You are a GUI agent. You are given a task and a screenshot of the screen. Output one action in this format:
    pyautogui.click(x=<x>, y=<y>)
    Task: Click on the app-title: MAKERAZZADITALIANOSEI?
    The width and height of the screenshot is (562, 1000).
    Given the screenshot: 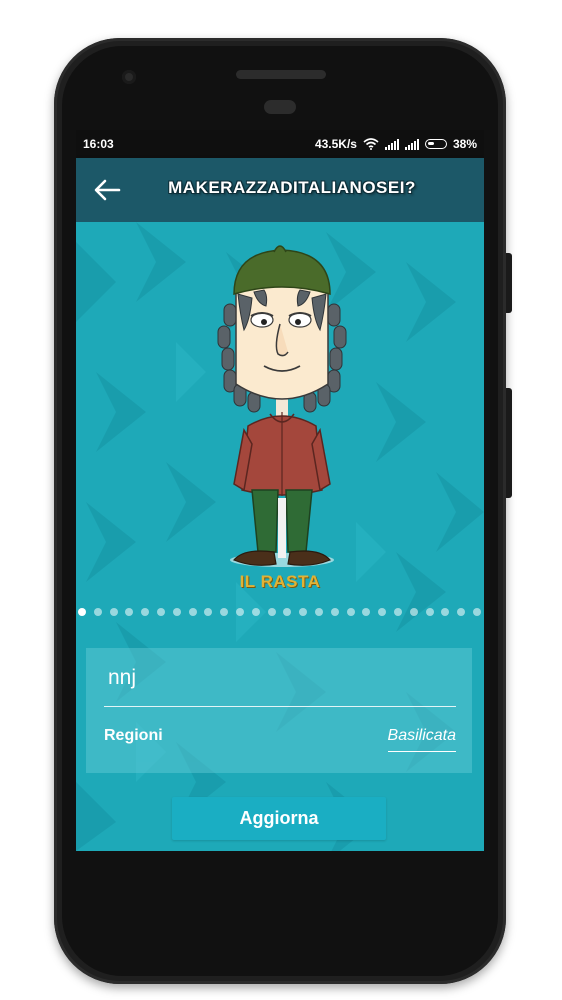 What is the action you would take?
    pyautogui.click(x=292, y=187)
    